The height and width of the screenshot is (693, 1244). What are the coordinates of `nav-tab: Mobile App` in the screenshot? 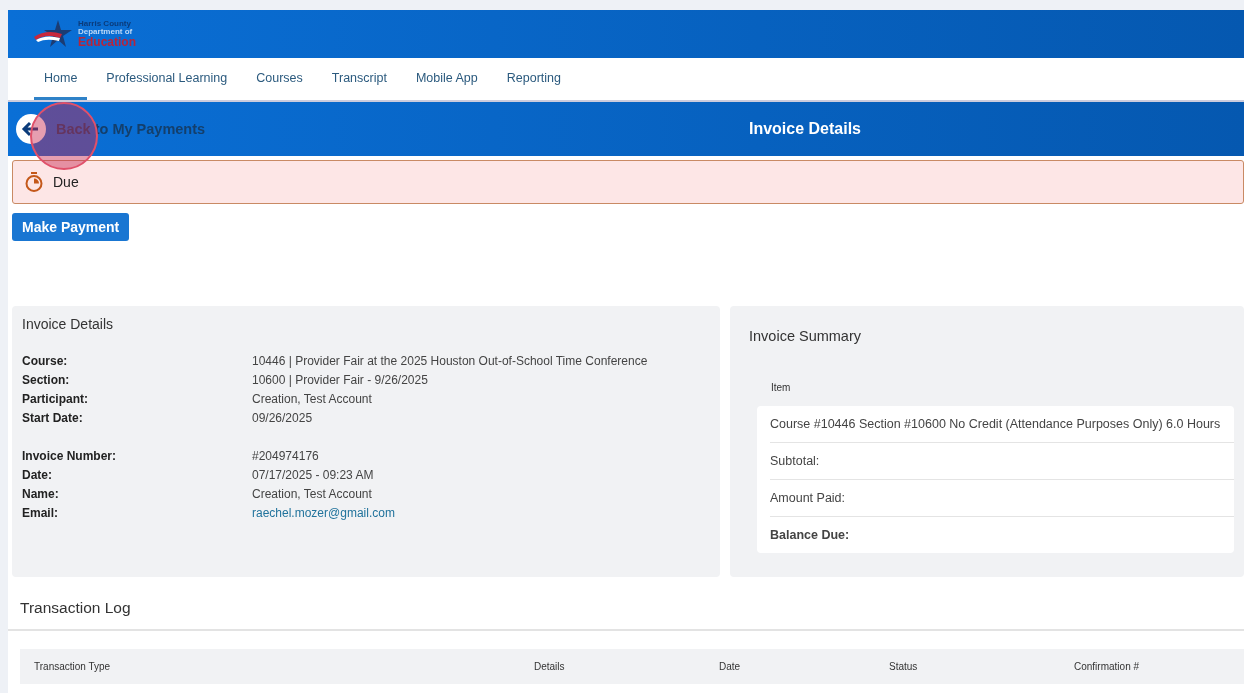 It's located at (446, 79).